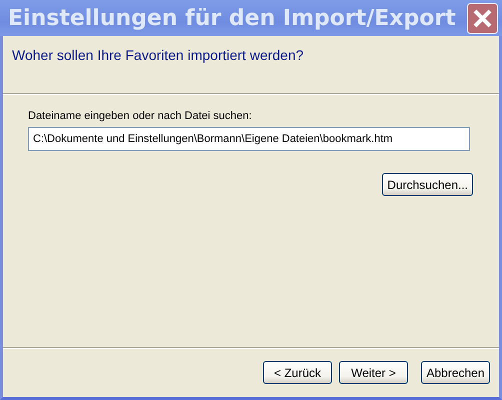  I want to click on wizard-button: Weiter >, so click(373, 372).